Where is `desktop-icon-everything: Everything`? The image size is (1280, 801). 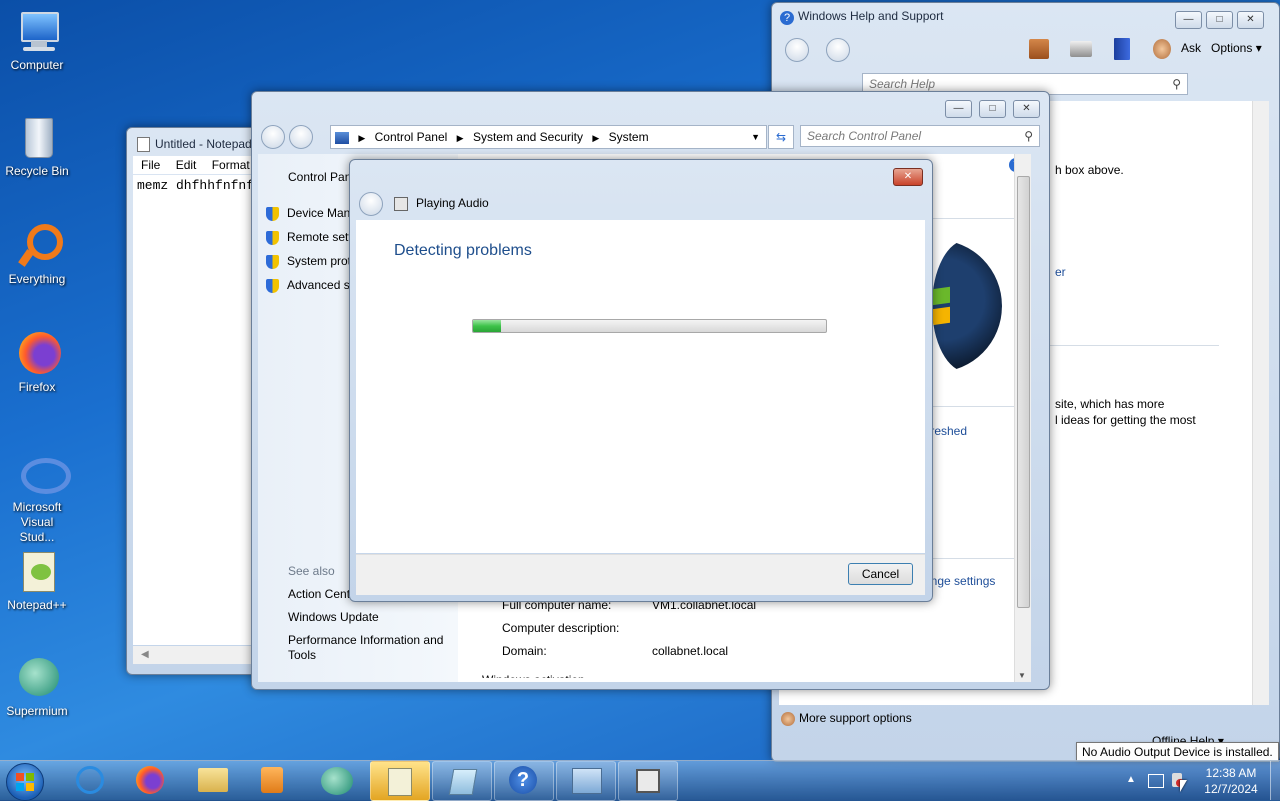
desktop-icon-everything: Everything is located at coordinates (37, 254).